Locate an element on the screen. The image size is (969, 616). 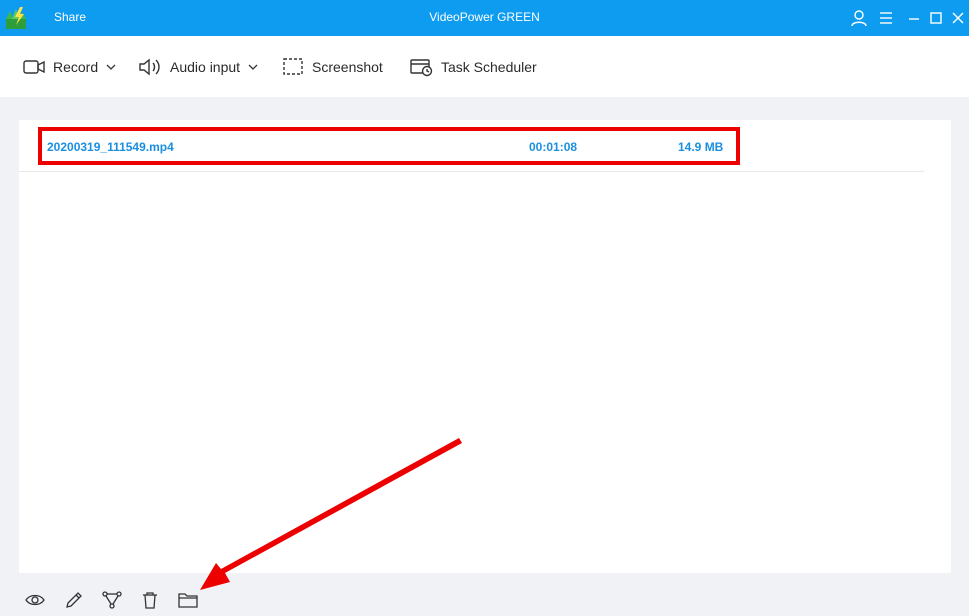
file-name: 20200319_111549.mp4 is located at coordinates (110, 147).